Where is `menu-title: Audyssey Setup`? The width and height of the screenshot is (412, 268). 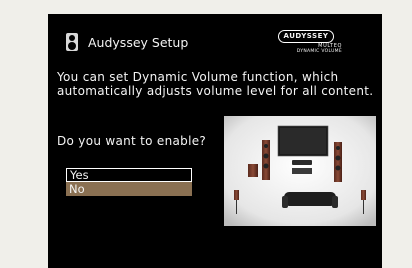
menu-title: Audyssey Setup is located at coordinates (138, 42).